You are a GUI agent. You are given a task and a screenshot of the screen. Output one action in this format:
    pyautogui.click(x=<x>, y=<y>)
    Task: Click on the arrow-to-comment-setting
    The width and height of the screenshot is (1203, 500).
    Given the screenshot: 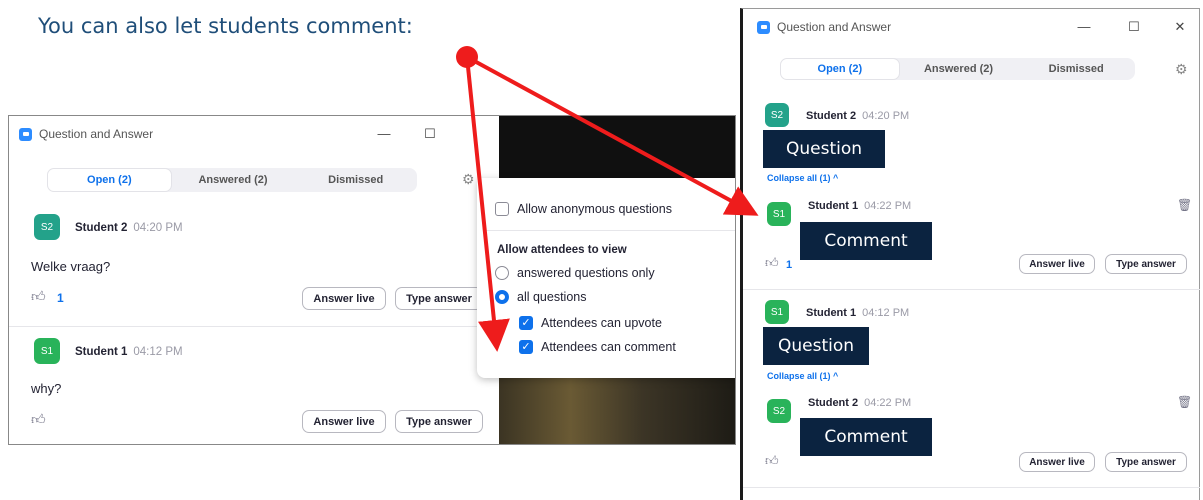 What is the action you would take?
    pyautogui.click(x=487, y=204)
    